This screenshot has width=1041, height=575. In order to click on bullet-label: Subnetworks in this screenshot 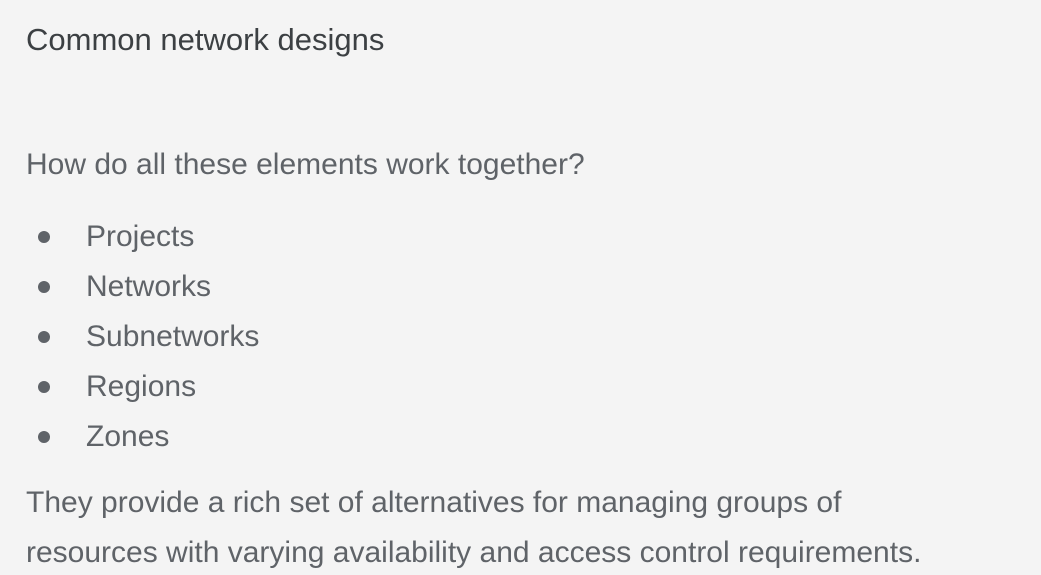, I will do `click(173, 336)`.